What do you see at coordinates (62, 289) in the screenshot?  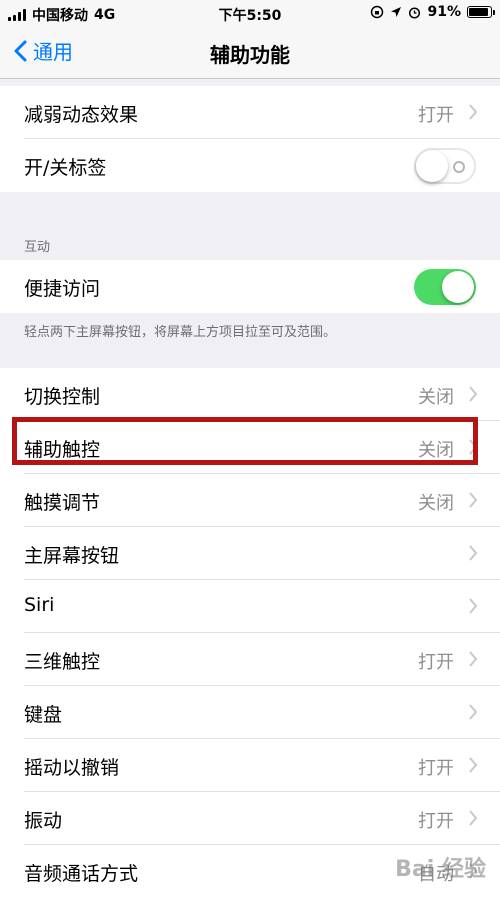 I see `row-label: 便捷访问` at bounding box center [62, 289].